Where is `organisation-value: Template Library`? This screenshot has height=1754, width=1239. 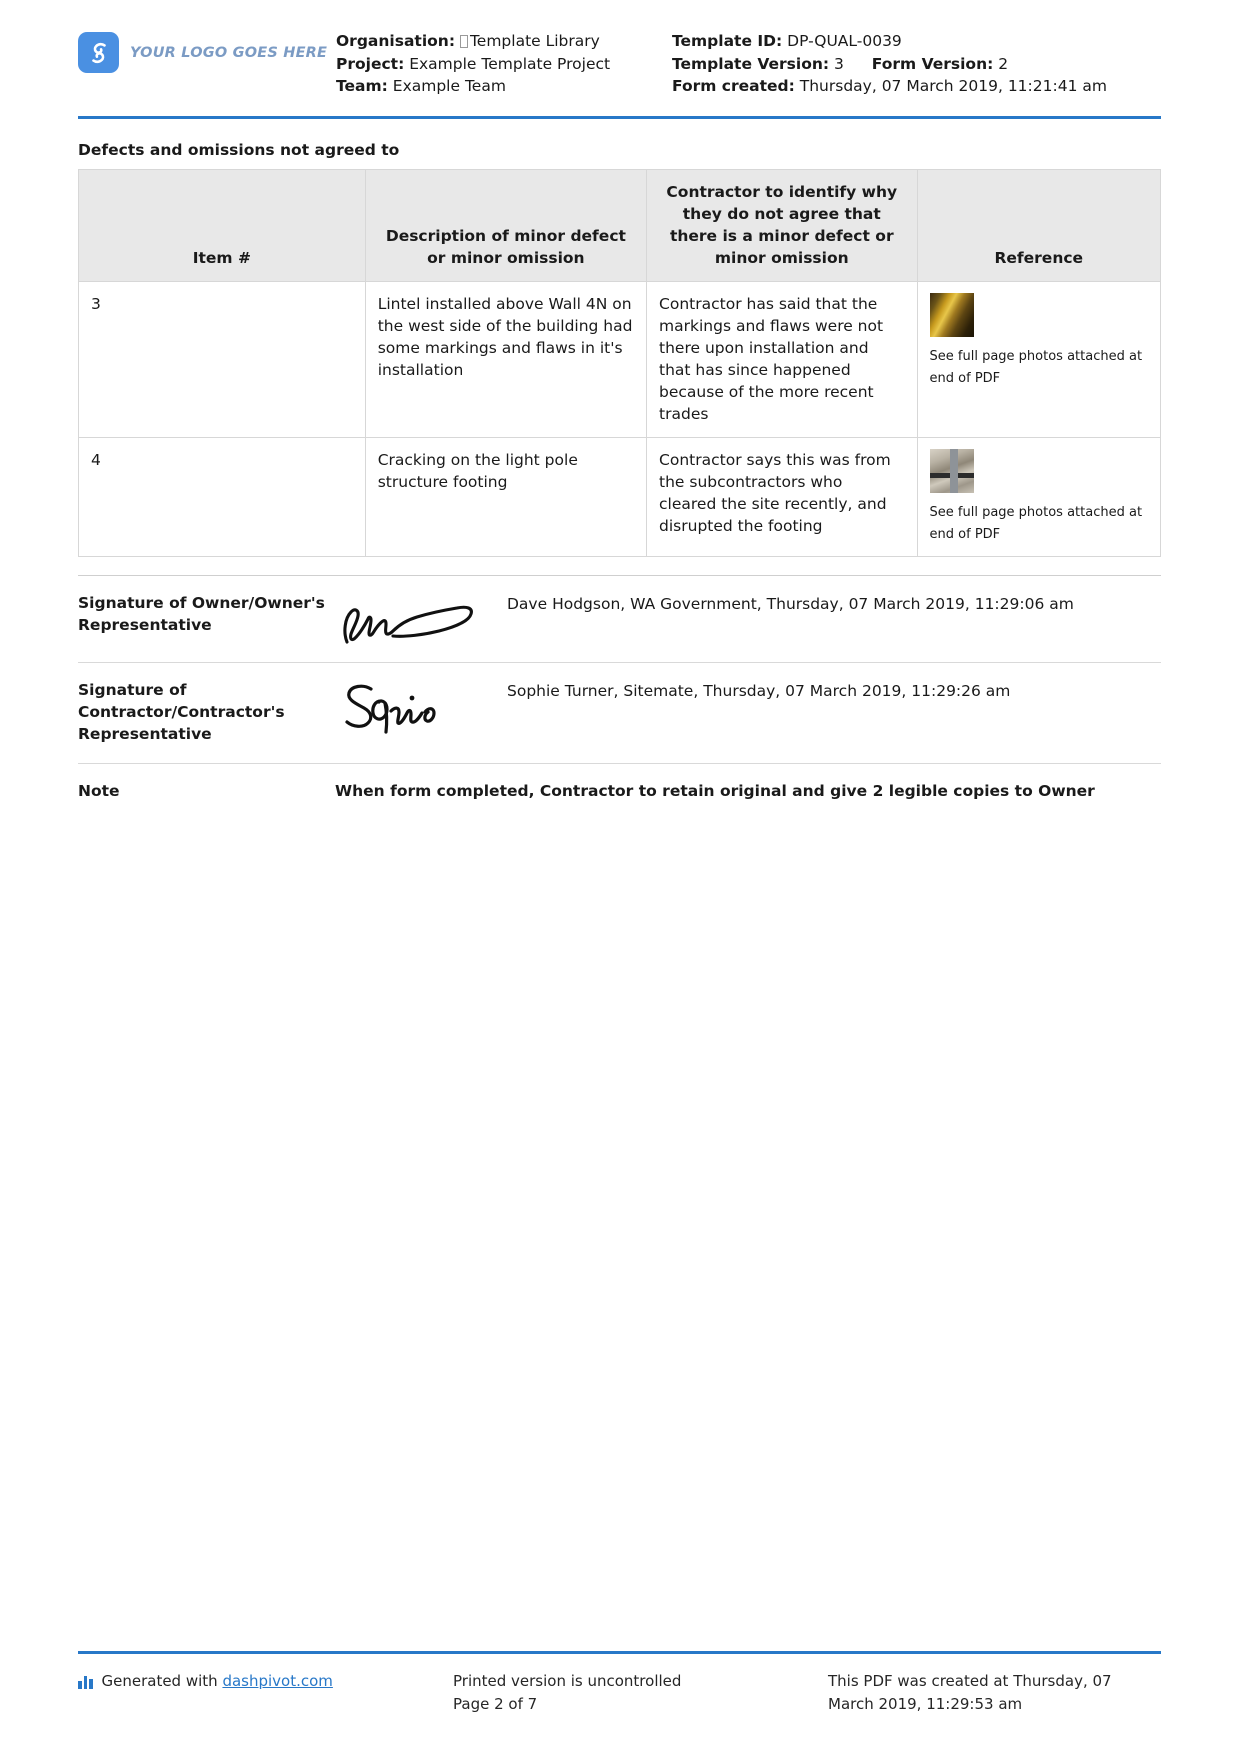 organisation-value: Template Library is located at coordinates (534, 41).